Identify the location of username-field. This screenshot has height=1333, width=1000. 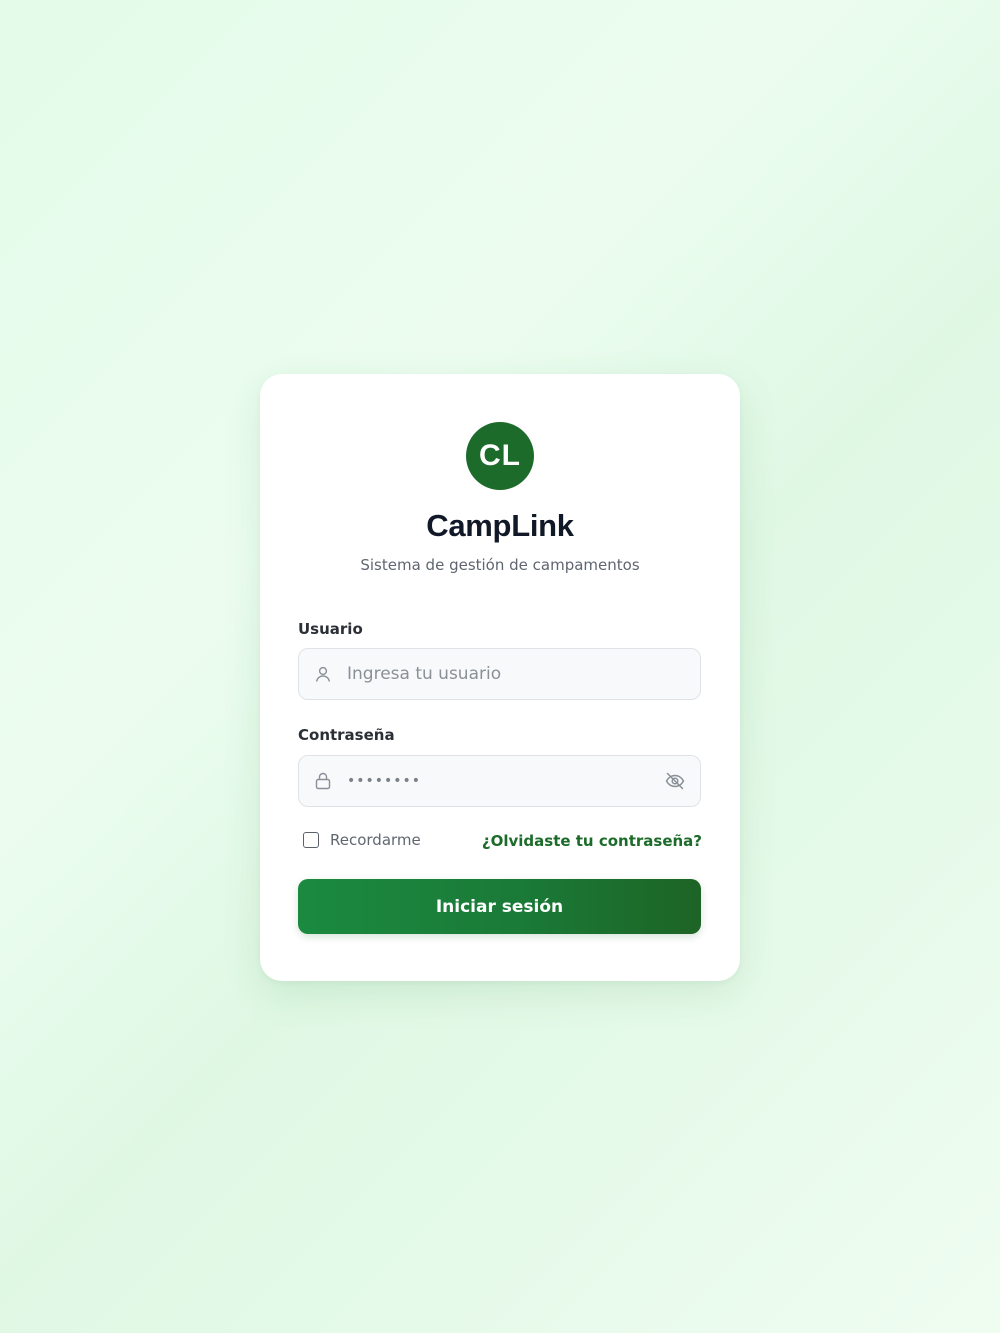
(499, 674).